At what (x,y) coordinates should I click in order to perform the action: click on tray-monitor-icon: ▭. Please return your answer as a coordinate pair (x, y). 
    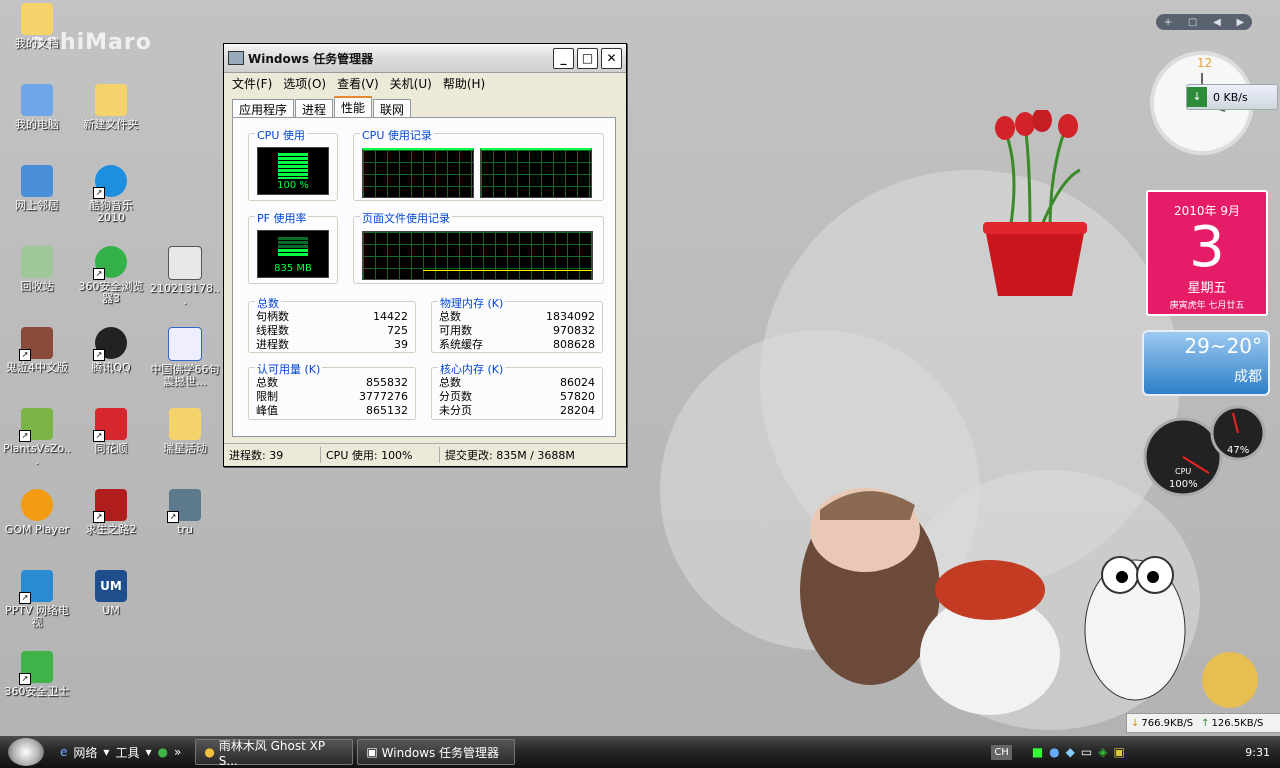
    Looking at the image, I should click on (1086, 752).